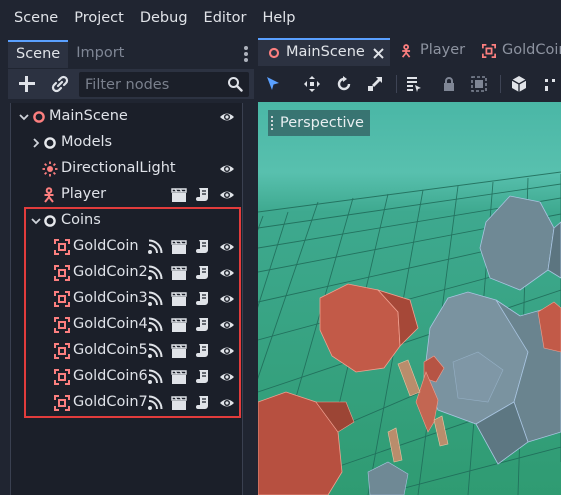  I want to click on scale-tool-icon, so click(375, 84).